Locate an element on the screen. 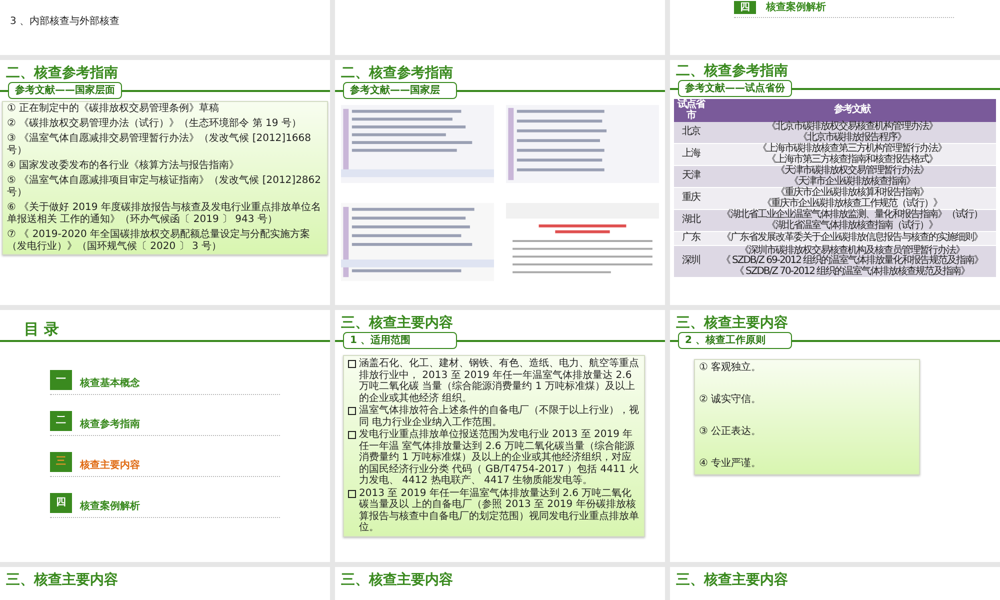 This screenshot has width=1000, height=600. list-item: ⑤ 《温室气体自愿减排项目审定与核证指南》（发改气候 [2012]2862 号） is located at coordinates (164, 187).